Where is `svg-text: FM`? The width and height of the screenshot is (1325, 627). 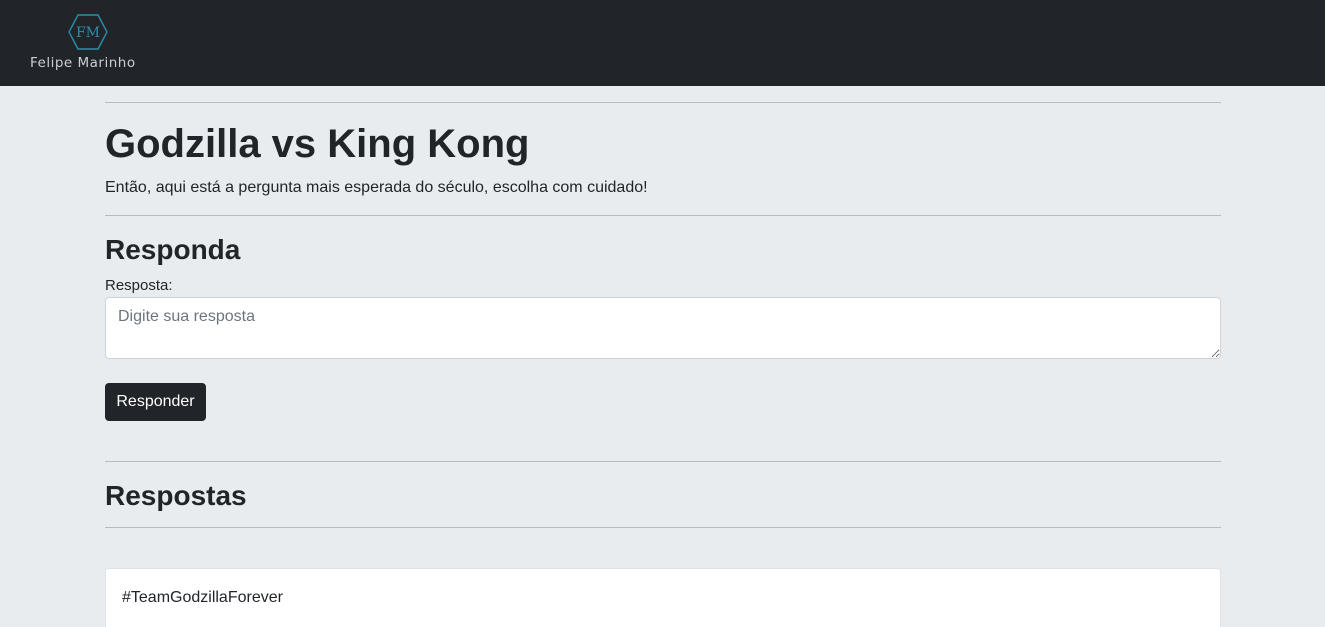 svg-text: FM is located at coordinates (88, 33).